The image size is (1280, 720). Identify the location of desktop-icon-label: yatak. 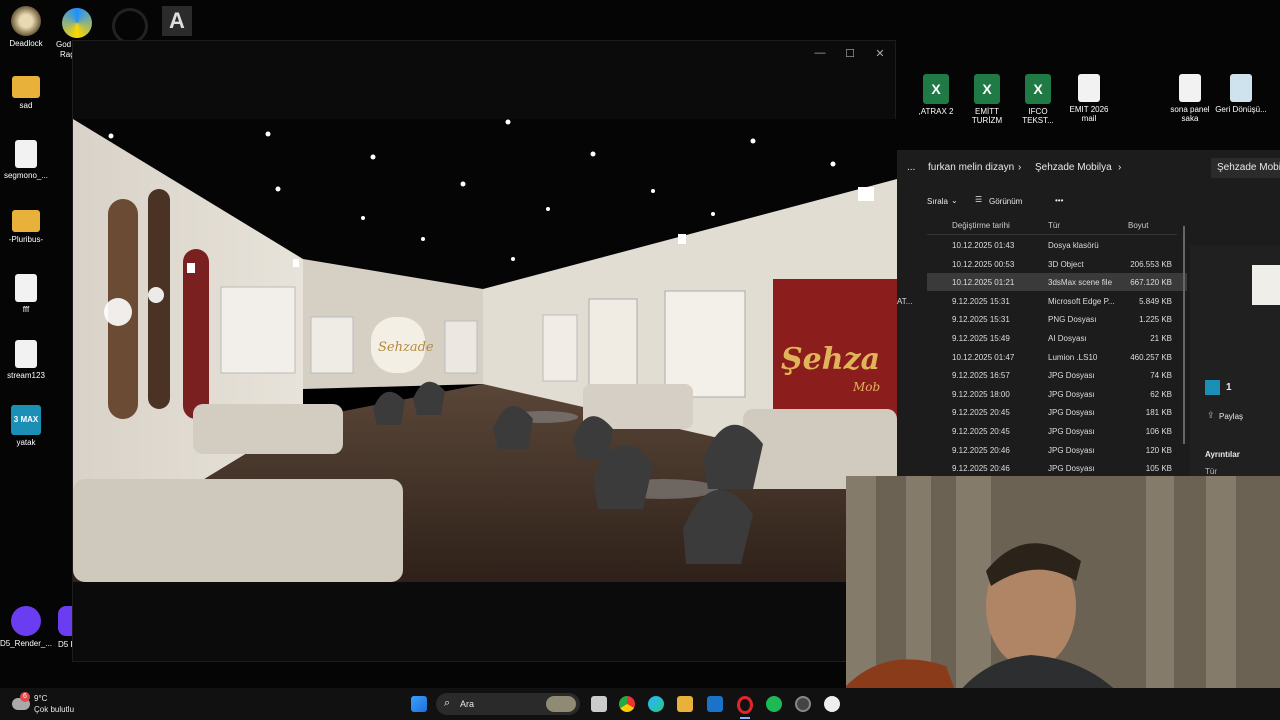
(26, 442).